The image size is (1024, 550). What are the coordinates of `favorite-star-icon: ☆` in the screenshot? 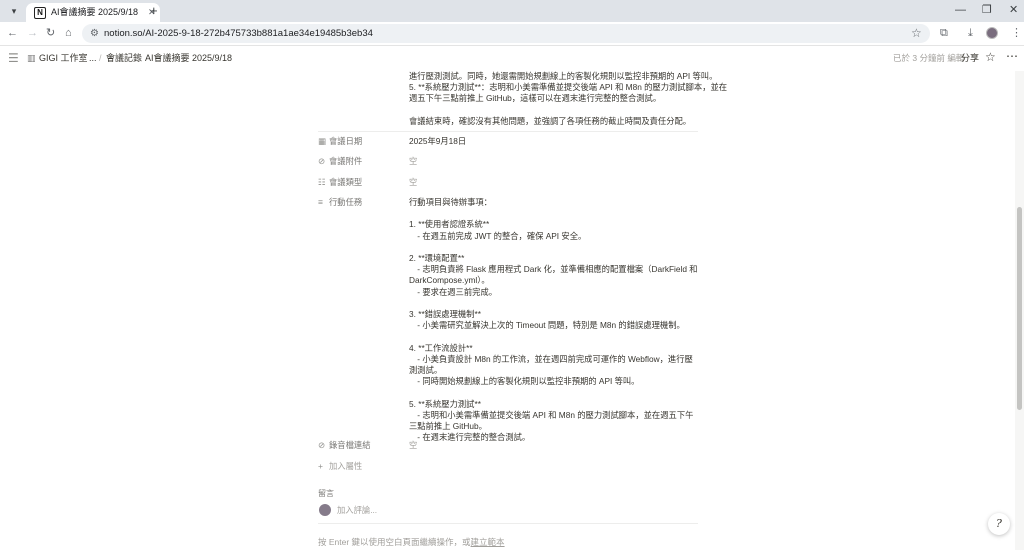 It's located at (990, 57).